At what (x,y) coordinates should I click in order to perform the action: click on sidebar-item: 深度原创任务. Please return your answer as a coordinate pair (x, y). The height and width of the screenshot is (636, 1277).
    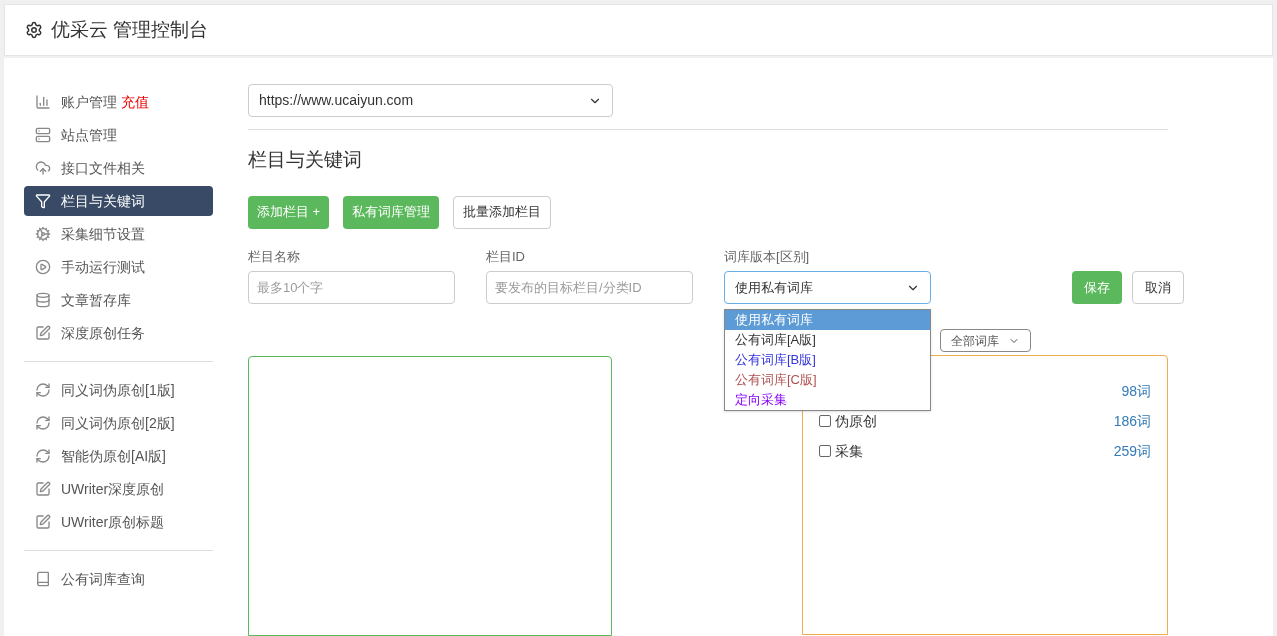
    Looking at the image, I should click on (118, 333).